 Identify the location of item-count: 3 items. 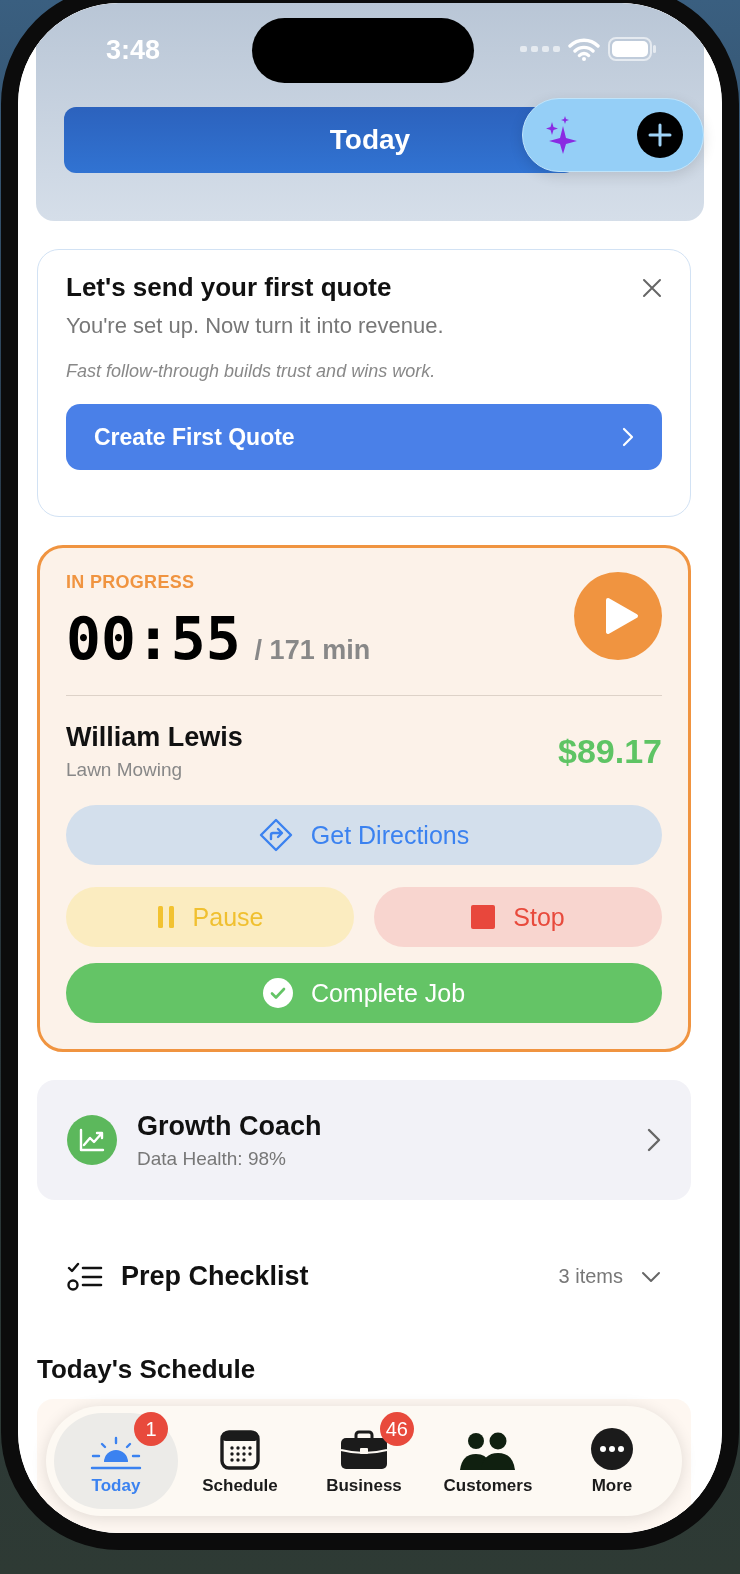
(590, 1276).